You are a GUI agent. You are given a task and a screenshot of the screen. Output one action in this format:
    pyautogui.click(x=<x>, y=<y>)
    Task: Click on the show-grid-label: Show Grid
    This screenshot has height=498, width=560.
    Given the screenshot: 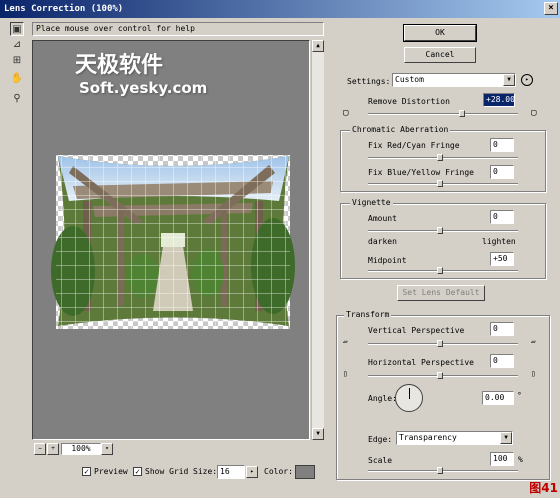 What is the action you would take?
    pyautogui.click(x=167, y=471)
    